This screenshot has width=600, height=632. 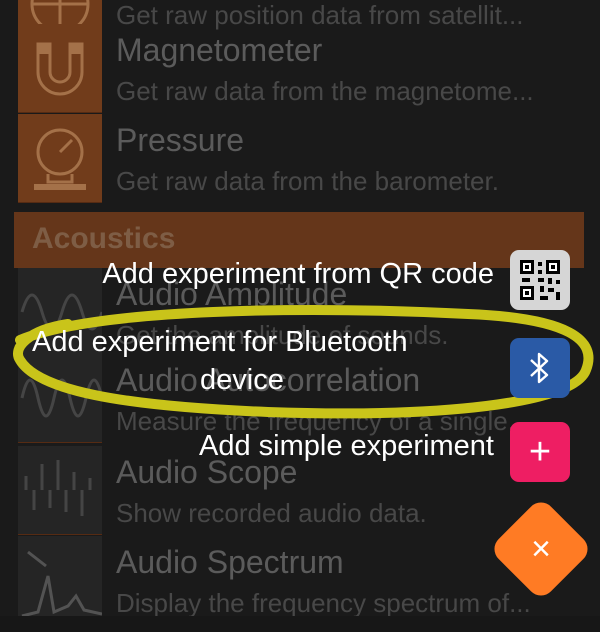 I want to click on add-bluetooth-label-line2: device, so click(x=242, y=380).